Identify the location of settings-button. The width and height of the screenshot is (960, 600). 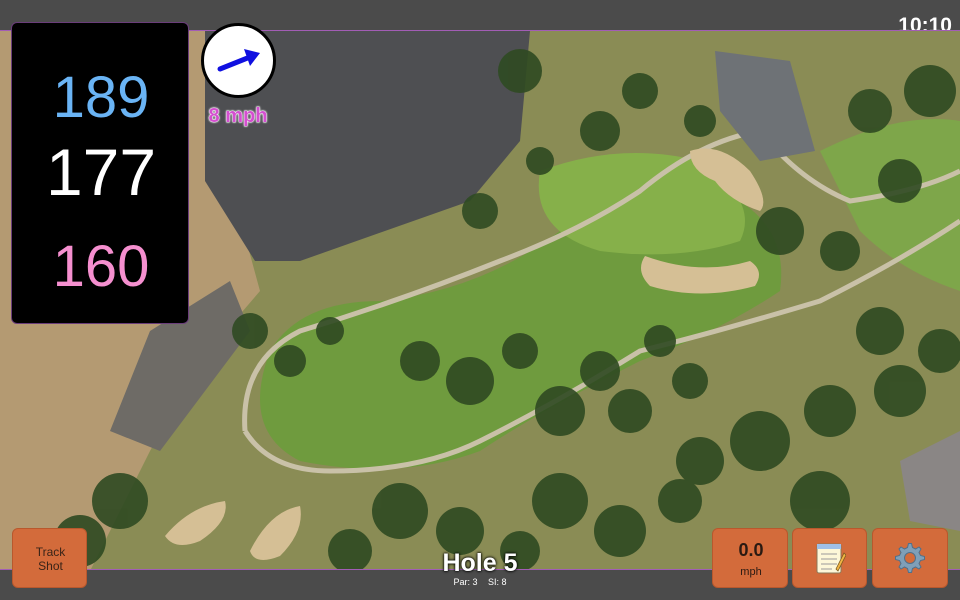
(910, 558).